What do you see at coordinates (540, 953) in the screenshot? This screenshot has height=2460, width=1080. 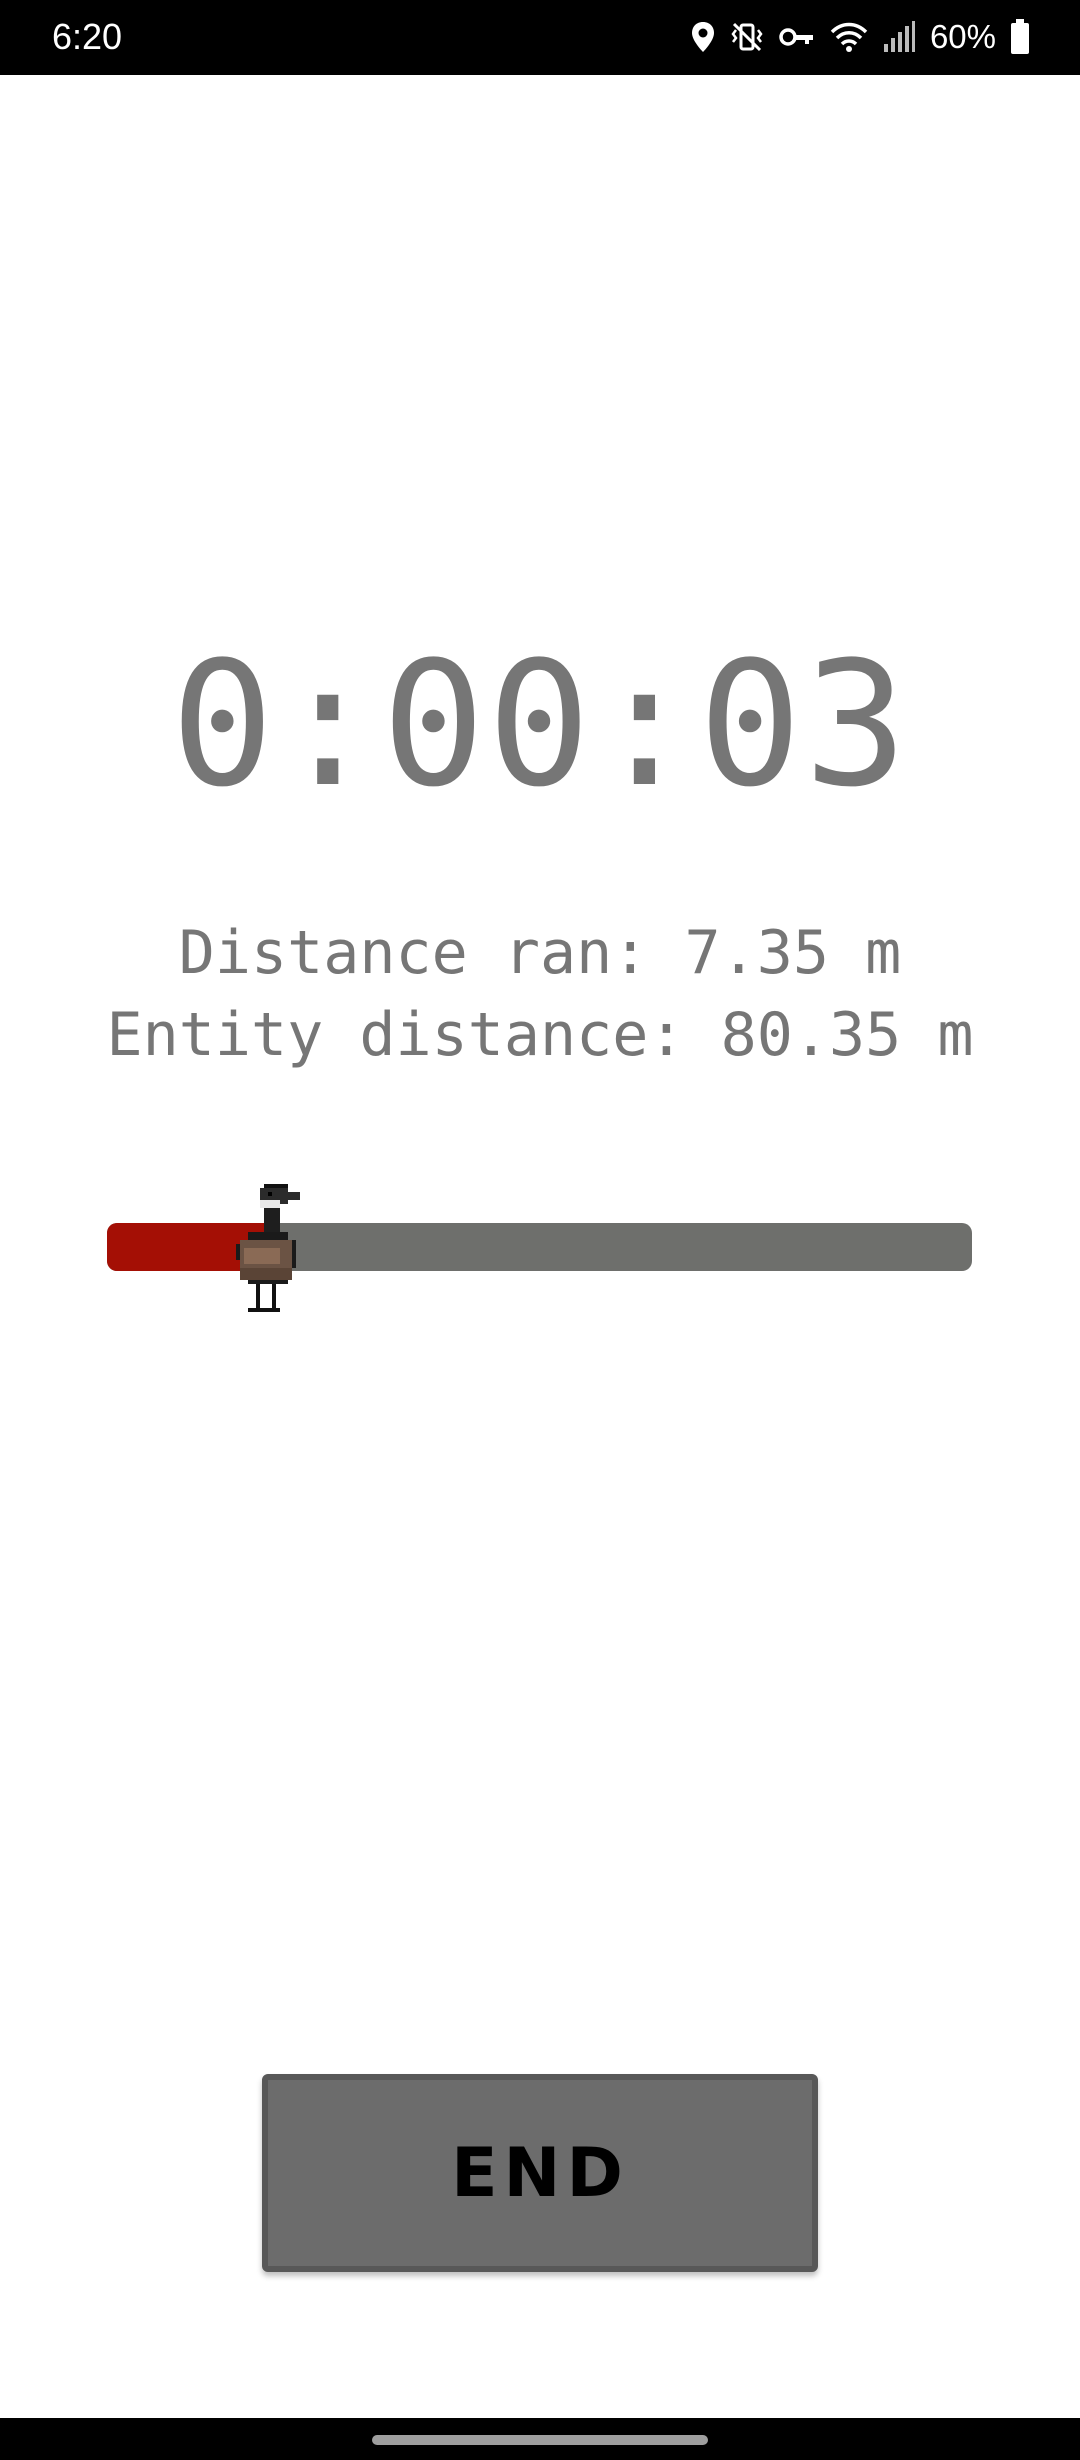 I see `distance-ran-text: Distance ran: 7.35 m` at bounding box center [540, 953].